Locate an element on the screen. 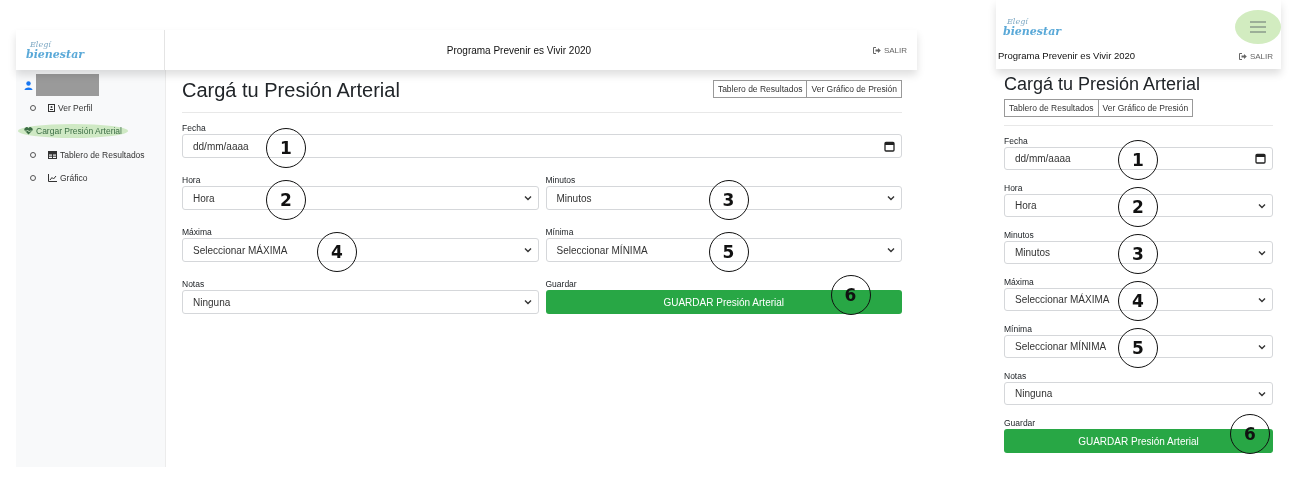 This screenshot has height=490, width=1293. menu-button is located at coordinates (1258, 27).